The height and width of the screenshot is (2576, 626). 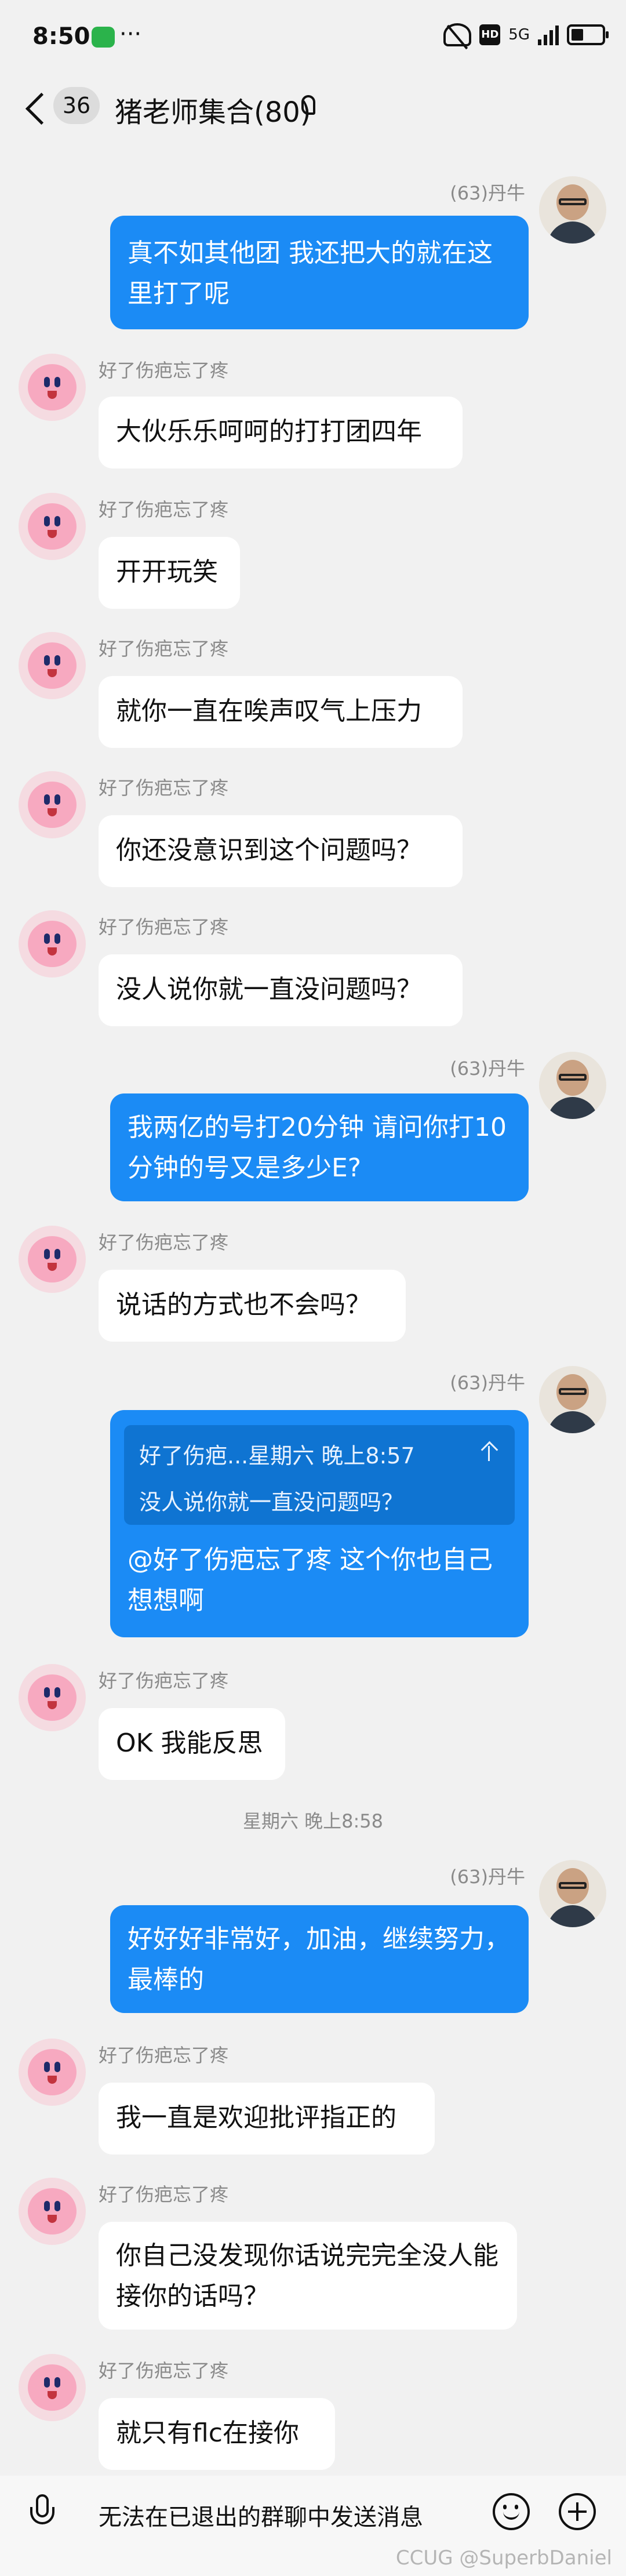 I want to click on emoji-icon, so click(x=511, y=2511).